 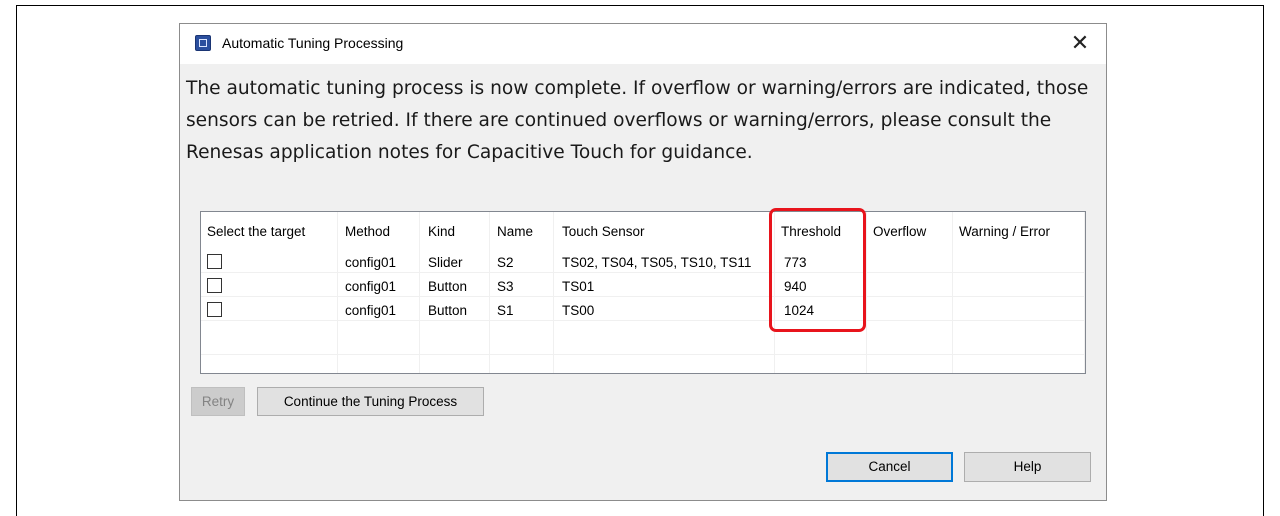 I want to click on cell-name: S1, so click(x=505, y=310).